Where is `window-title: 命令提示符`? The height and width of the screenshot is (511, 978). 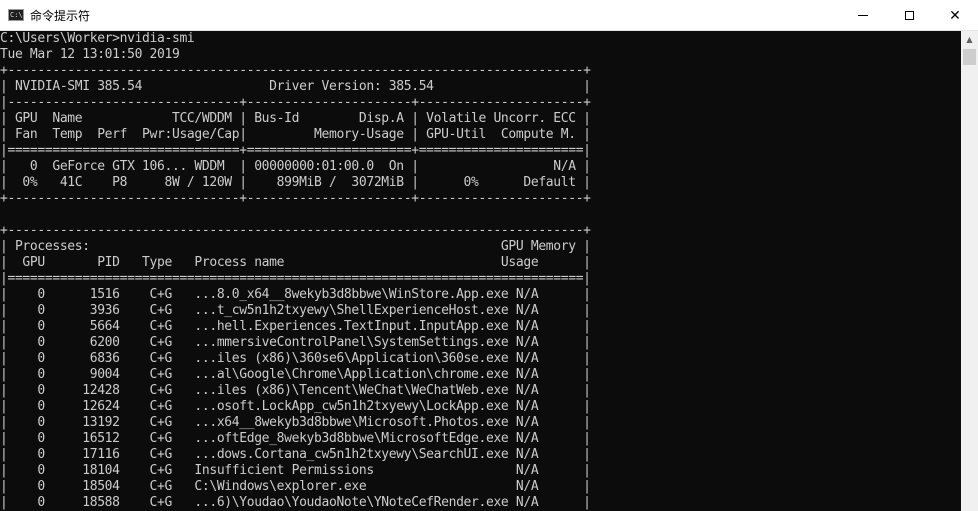
window-title: 命令提示符 is located at coordinates (60, 15).